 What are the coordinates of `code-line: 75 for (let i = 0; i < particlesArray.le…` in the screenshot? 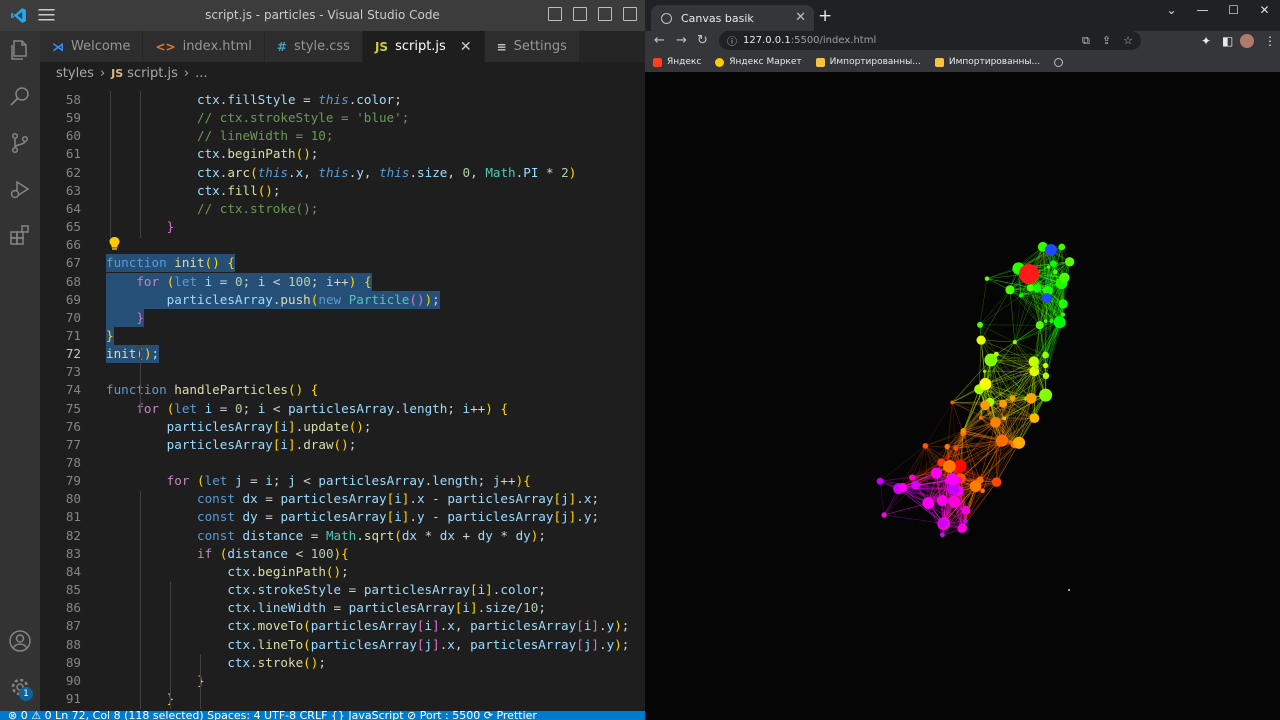 It's located at (342, 409).